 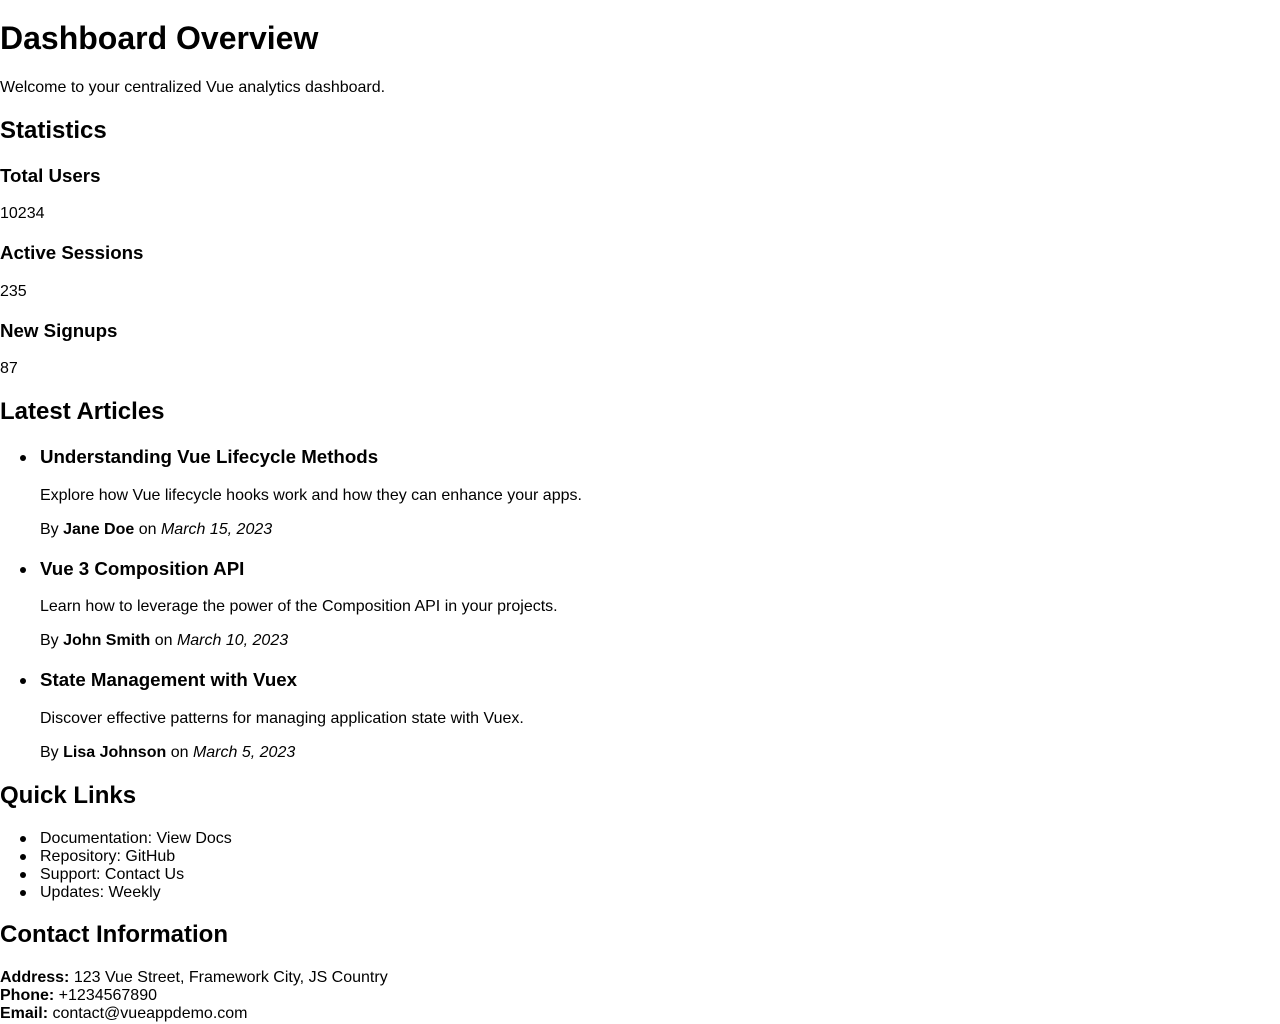 What do you see at coordinates (9, 368) in the screenshot?
I see `stat-value-new-signups: 87` at bounding box center [9, 368].